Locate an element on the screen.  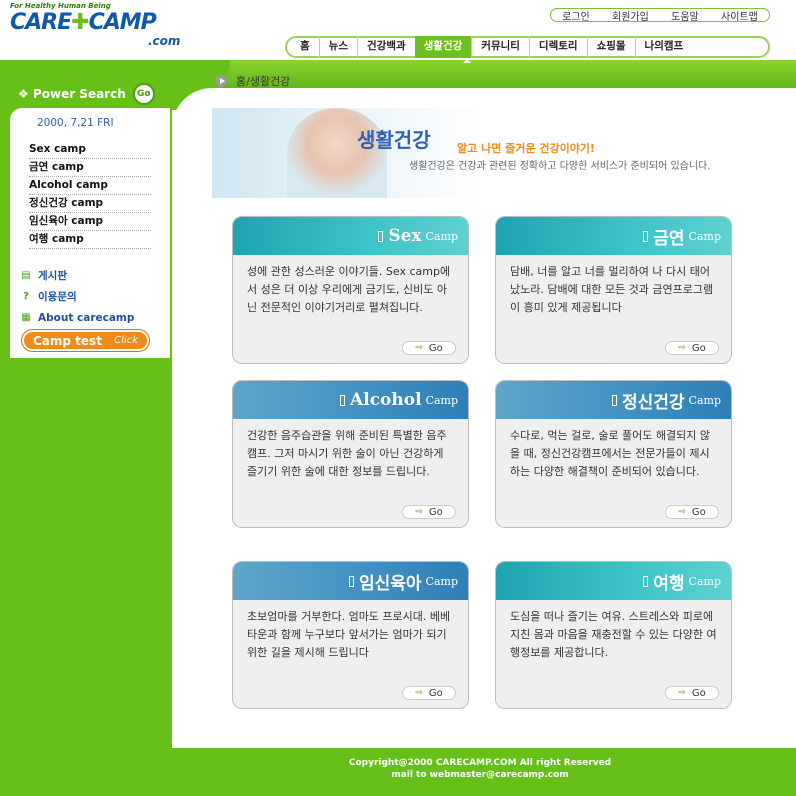
logo: For Healthy Human Being CARE✚CAMP .com is located at coordinates (102, 25).